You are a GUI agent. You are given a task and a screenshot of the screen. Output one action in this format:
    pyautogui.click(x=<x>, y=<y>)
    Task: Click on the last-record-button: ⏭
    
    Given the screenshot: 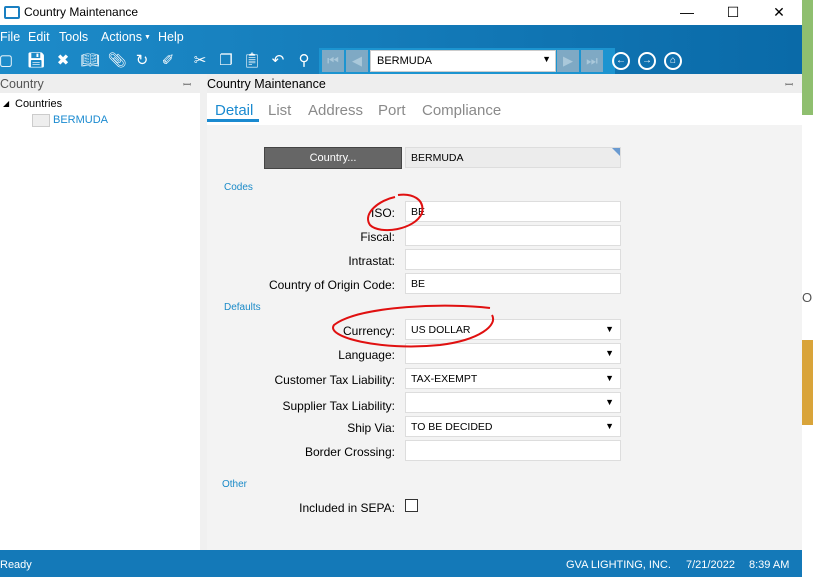 What is the action you would take?
    pyautogui.click(x=592, y=61)
    